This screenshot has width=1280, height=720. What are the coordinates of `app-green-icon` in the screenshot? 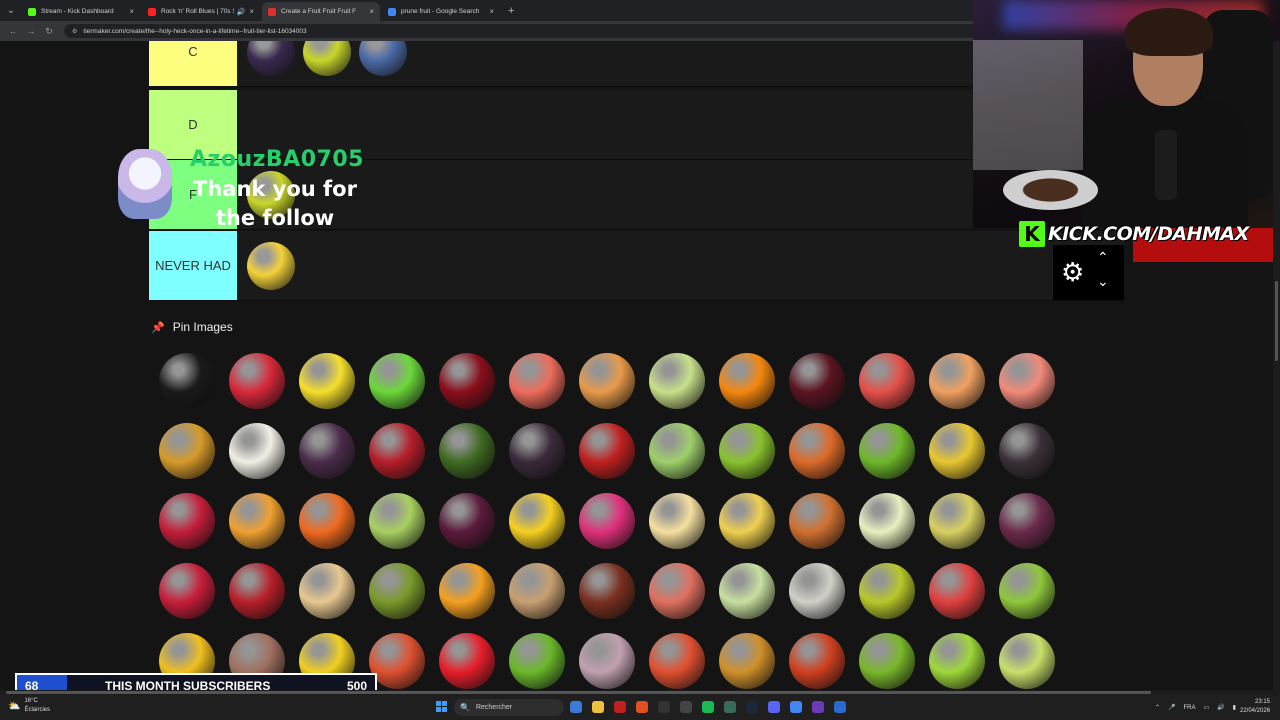 It's located at (730, 707).